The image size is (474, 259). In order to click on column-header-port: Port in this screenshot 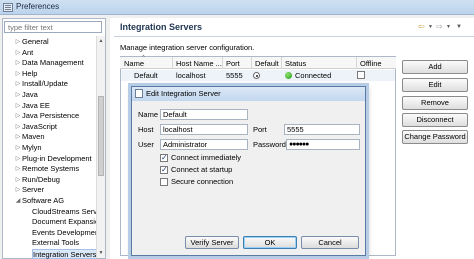, I will do `click(233, 63)`.